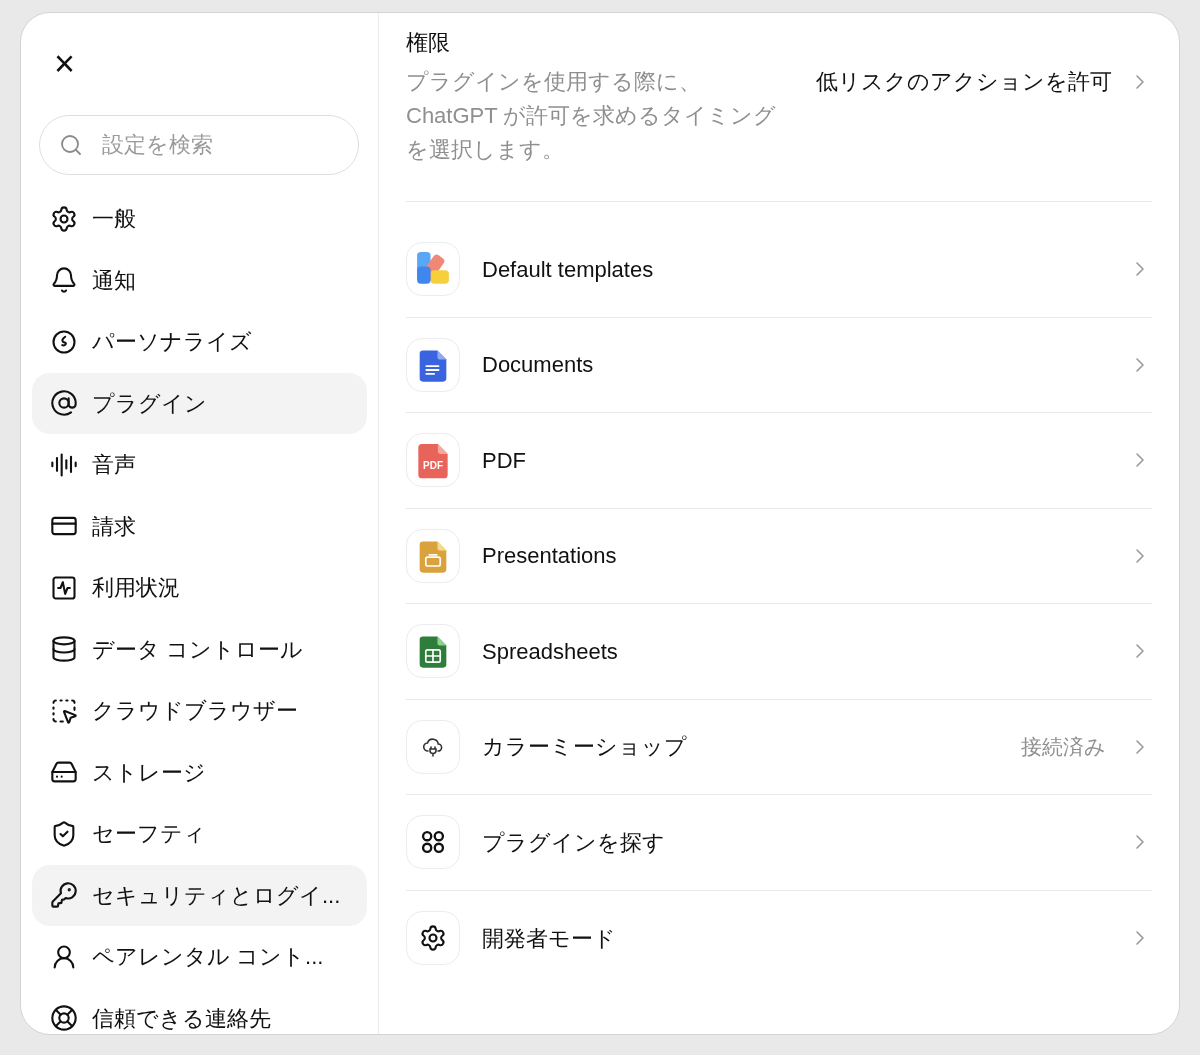 This screenshot has width=1200, height=1055. What do you see at coordinates (433, 466) in the screenshot?
I see `pdf-icon-label: PDF` at bounding box center [433, 466].